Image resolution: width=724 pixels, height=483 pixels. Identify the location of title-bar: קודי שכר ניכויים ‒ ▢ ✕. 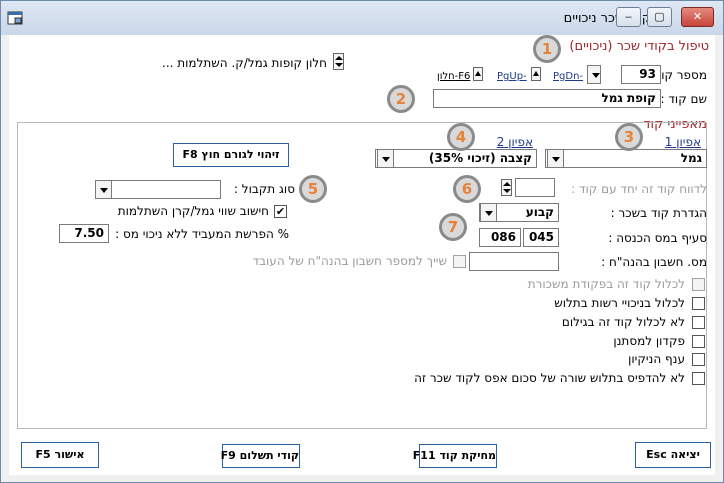
(362, 18).